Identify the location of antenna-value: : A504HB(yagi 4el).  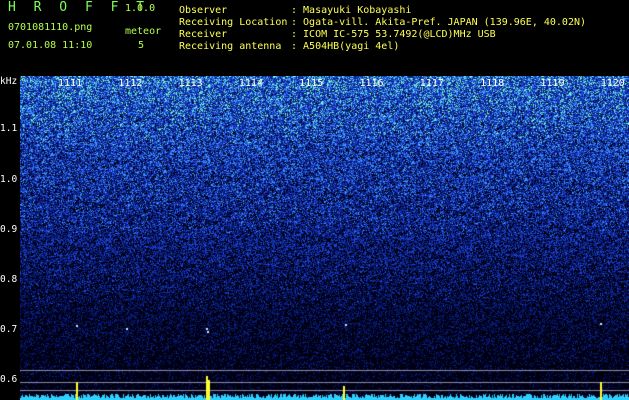
(345, 46).